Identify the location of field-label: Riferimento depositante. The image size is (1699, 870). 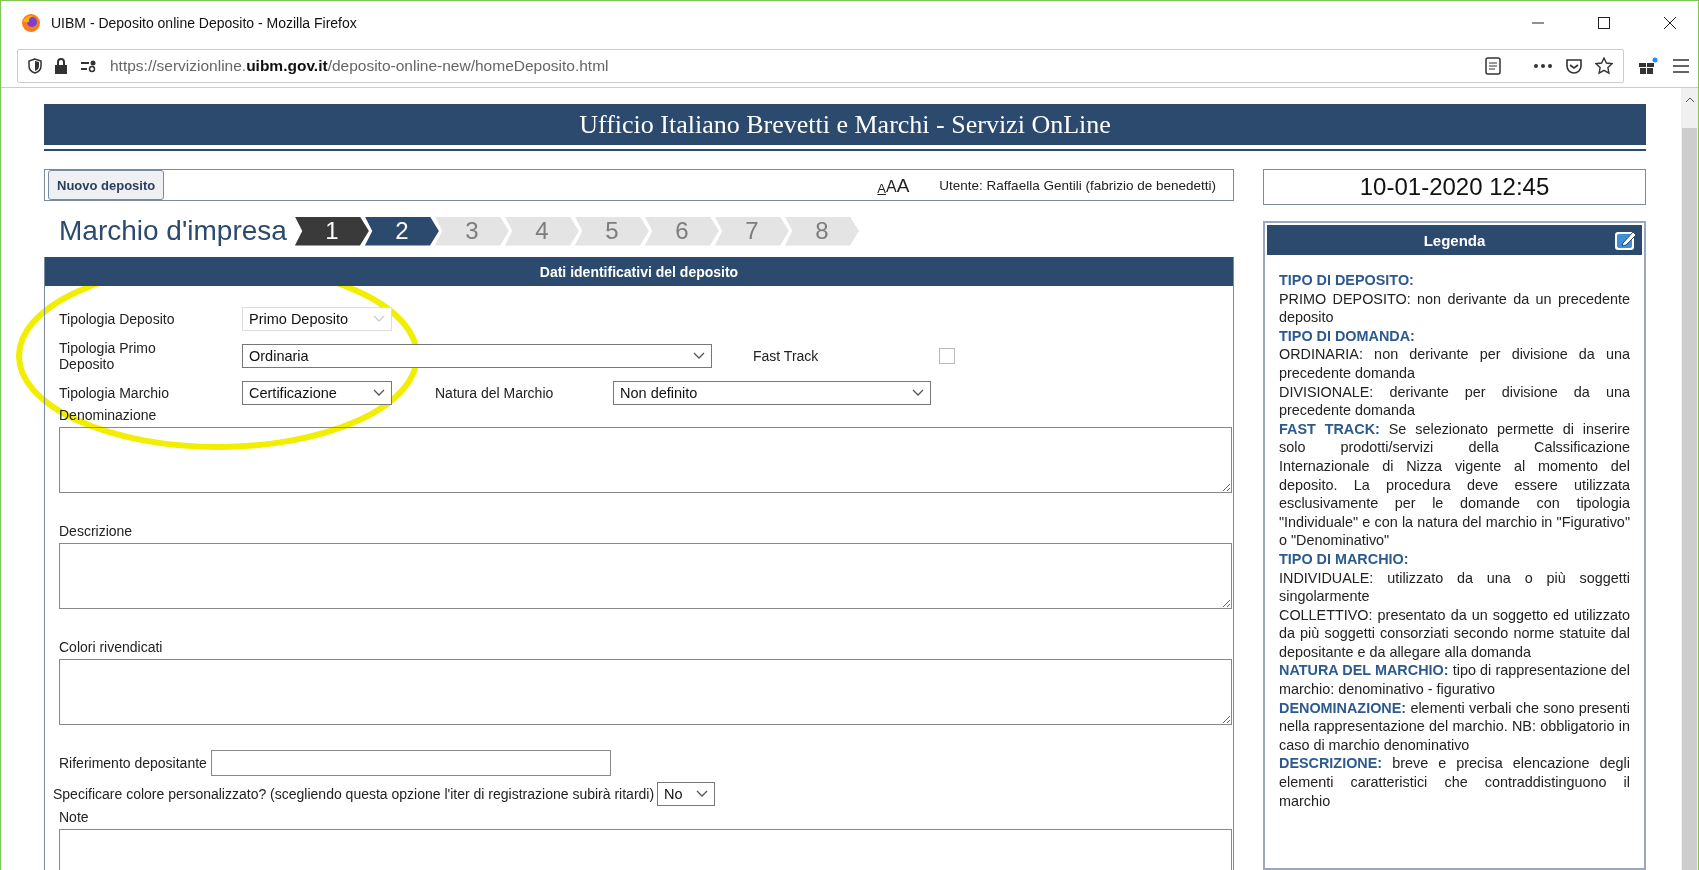
(133, 763).